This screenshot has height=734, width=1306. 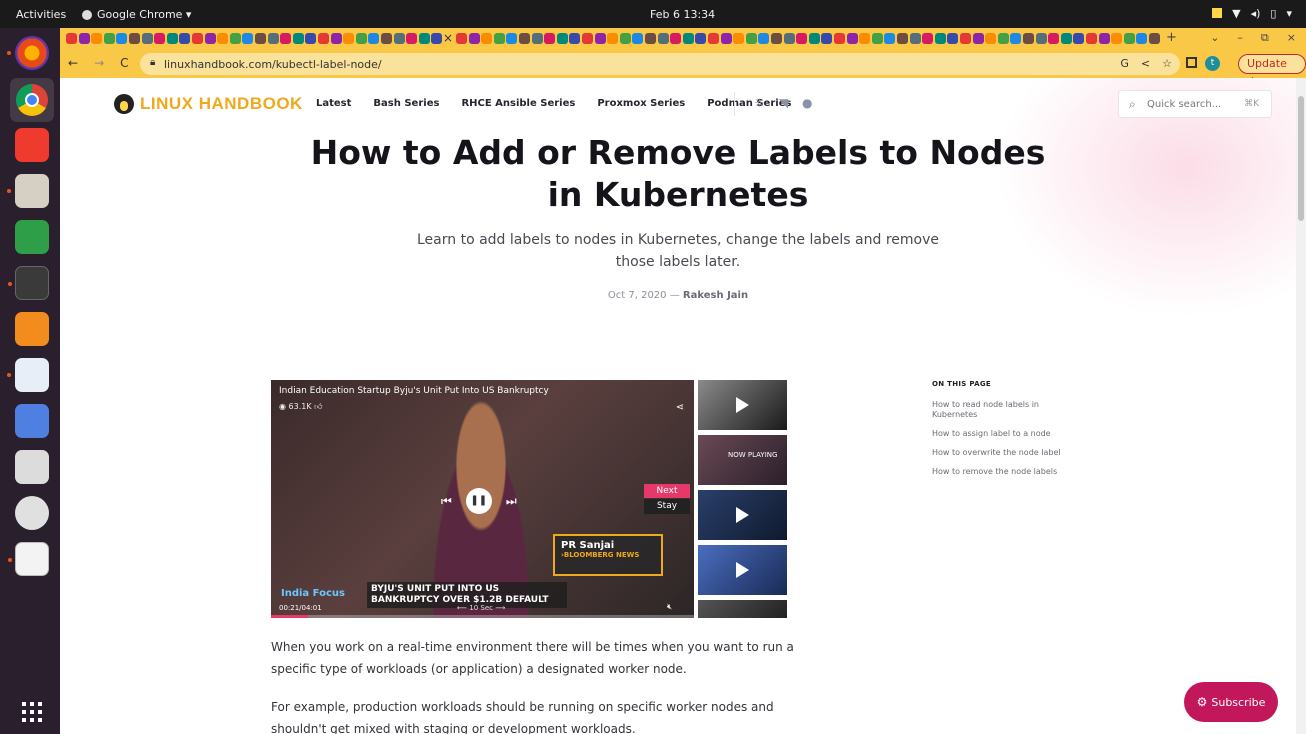 What do you see at coordinates (32, 145) in the screenshot?
I see `anydesk-icon` at bounding box center [32, 145].